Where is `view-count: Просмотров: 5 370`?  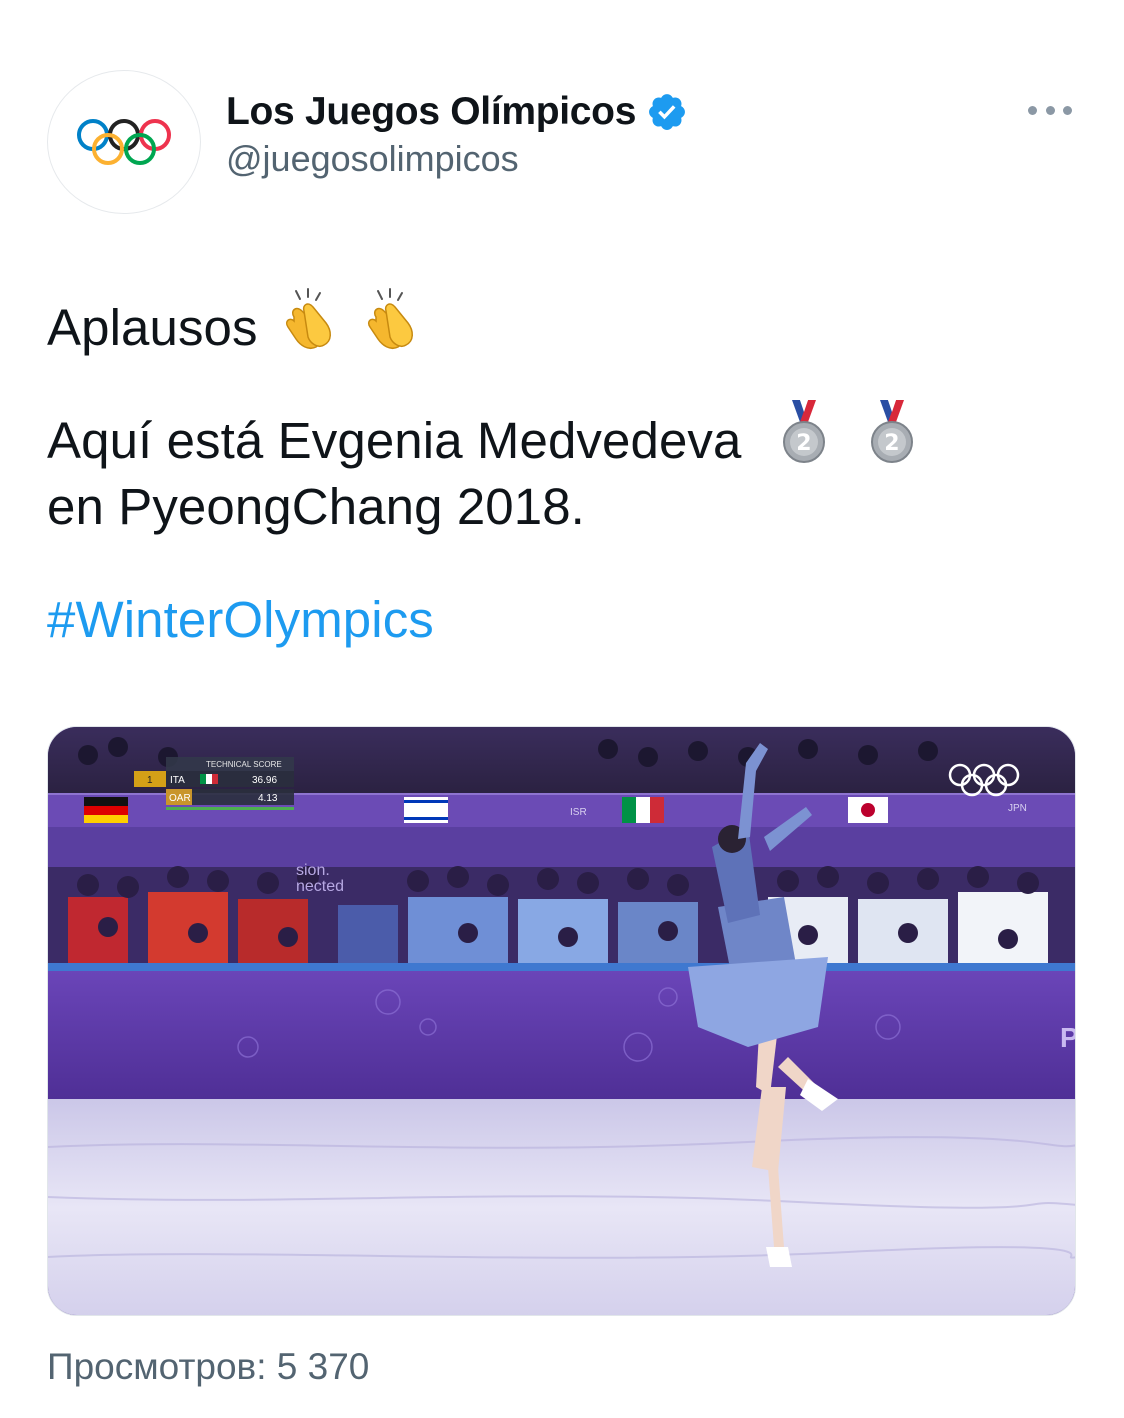
view-count: Просмотров: 5 370 is located at coordinates (208, 1366).